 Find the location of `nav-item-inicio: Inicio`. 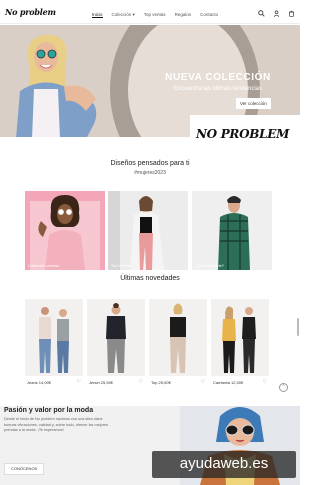

nav-item-inicio: Inicio is located at coordinates (97, 15).